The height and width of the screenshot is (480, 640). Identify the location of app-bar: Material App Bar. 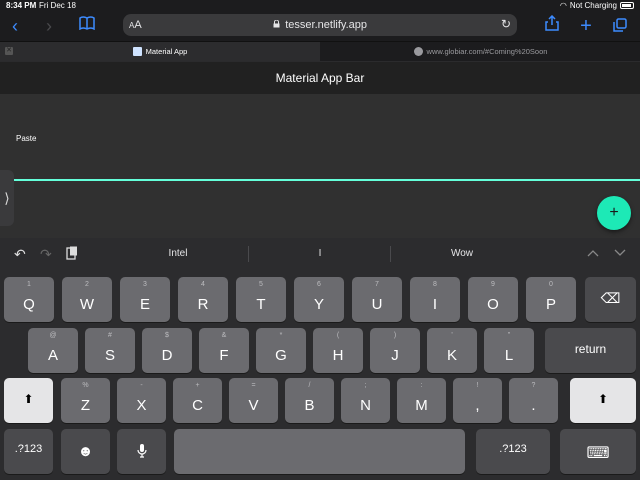
(320, 78).